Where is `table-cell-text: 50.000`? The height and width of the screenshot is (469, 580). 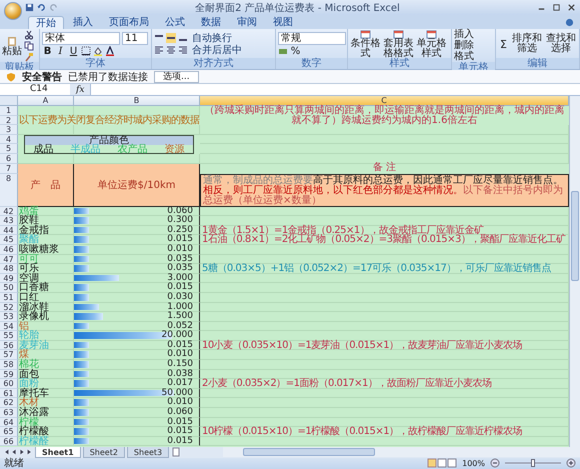 table-cell-text: 50.000 is located at coordinates (177, 393).